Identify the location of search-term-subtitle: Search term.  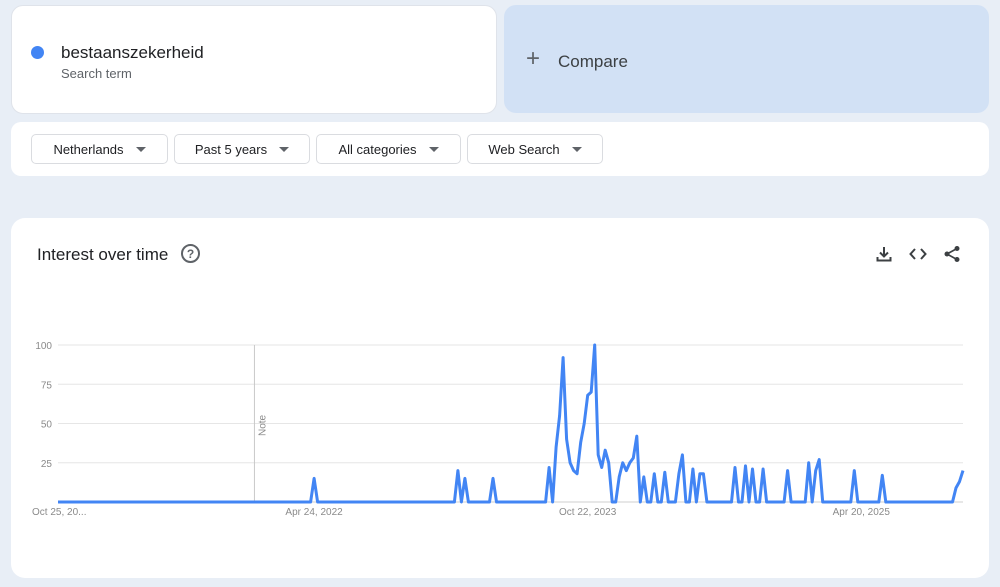
(96, 73).